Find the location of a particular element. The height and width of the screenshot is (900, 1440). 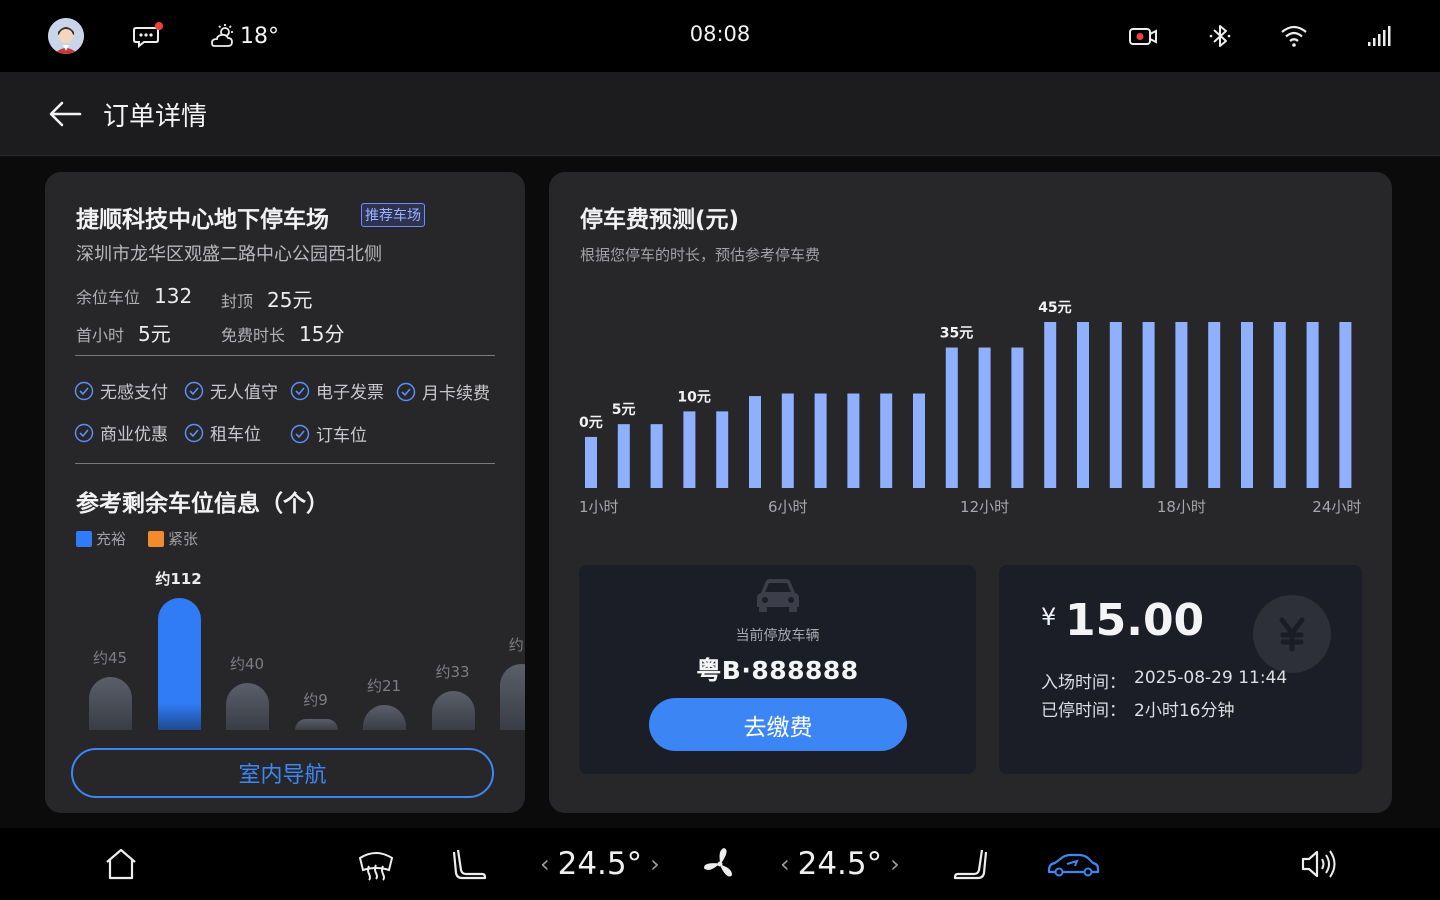

rear-defrost-icon is located at coordinates (376, 864).